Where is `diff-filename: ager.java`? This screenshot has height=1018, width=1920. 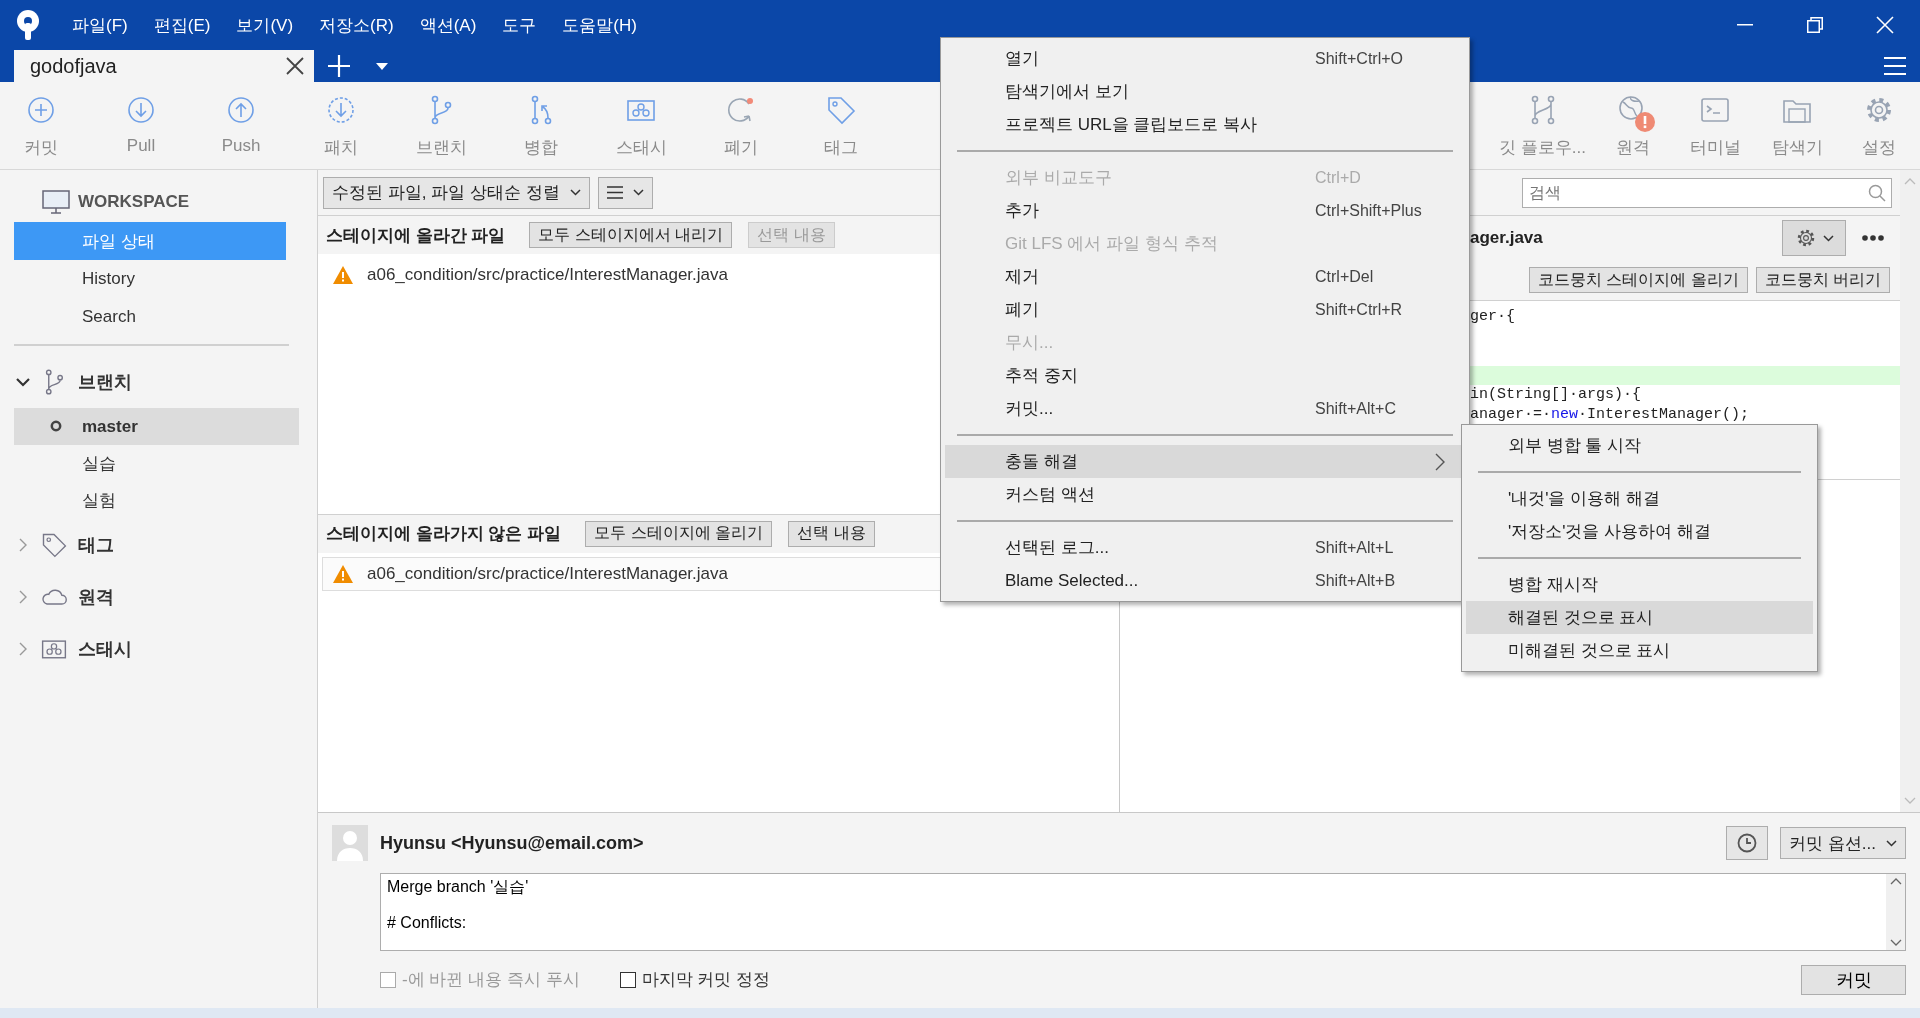 diff-filename: ager.java is located at coordinates (1507, 238).